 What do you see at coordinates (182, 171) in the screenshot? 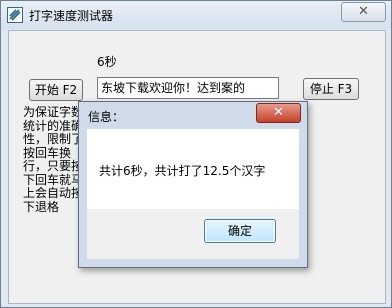
I see `dialog-message: 共计6秒，共计打了12.5个汉字` at bounding box center [182, 171].